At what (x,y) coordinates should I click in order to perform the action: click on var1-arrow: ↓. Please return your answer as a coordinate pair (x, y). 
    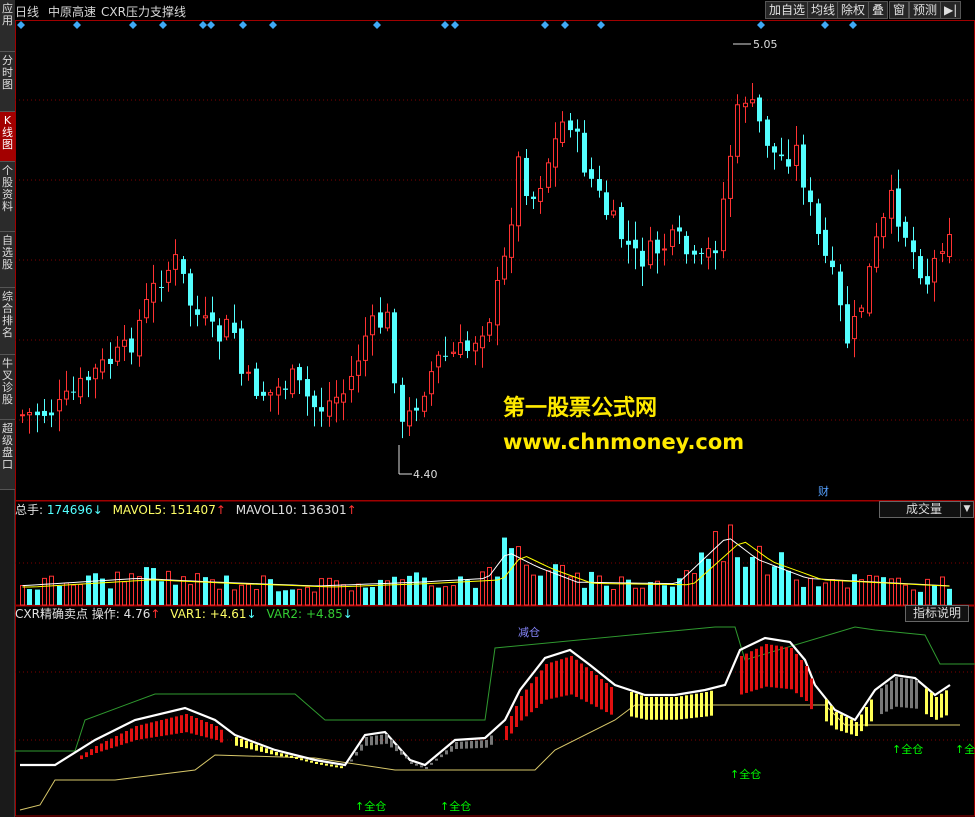
    Looking at the image, I should click on (251, 614).